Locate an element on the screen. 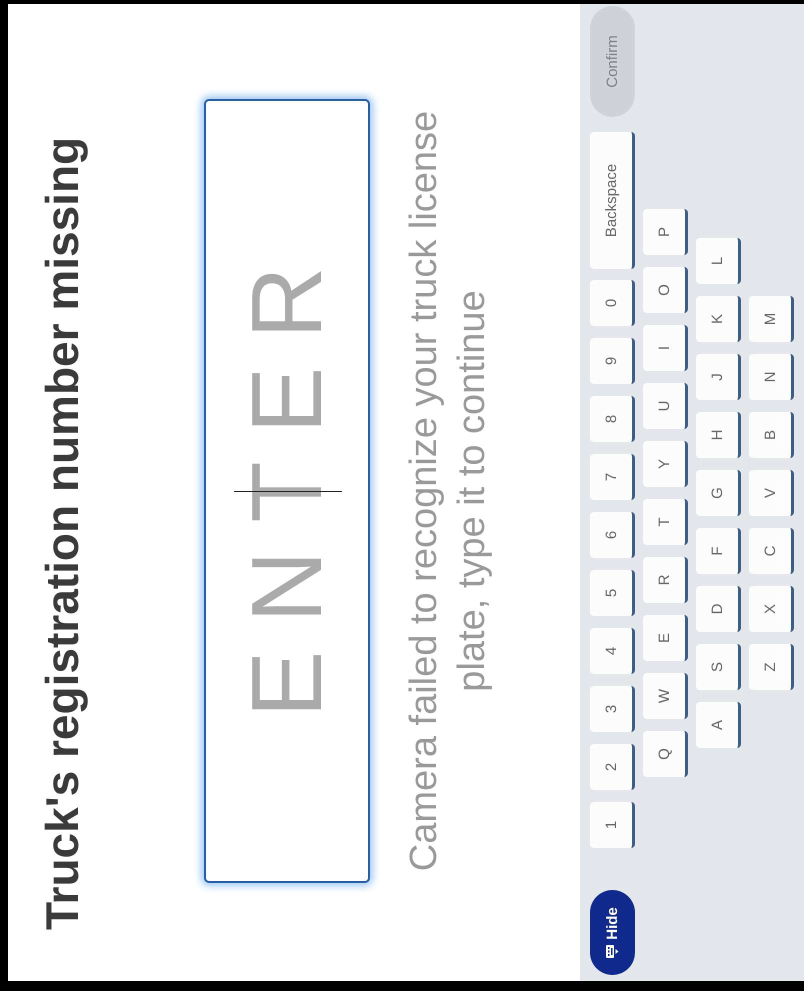 This screenshot has height=991, width=804. key-button: I is located at coordinates (665, 348).